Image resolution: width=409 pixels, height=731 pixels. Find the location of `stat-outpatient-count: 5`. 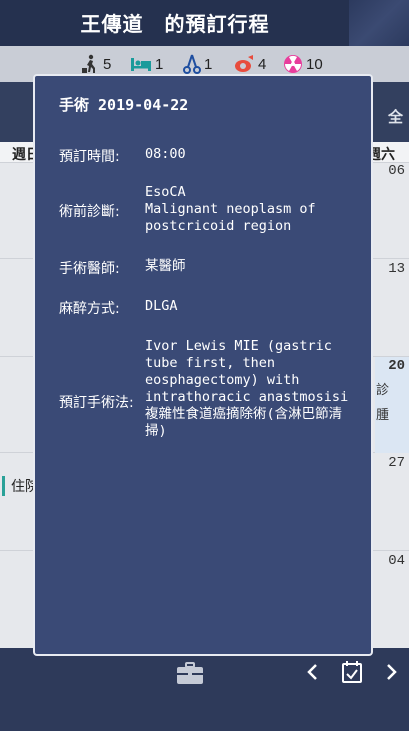

stat-outpatient-count: 5 is located at coordinates (107, 64).